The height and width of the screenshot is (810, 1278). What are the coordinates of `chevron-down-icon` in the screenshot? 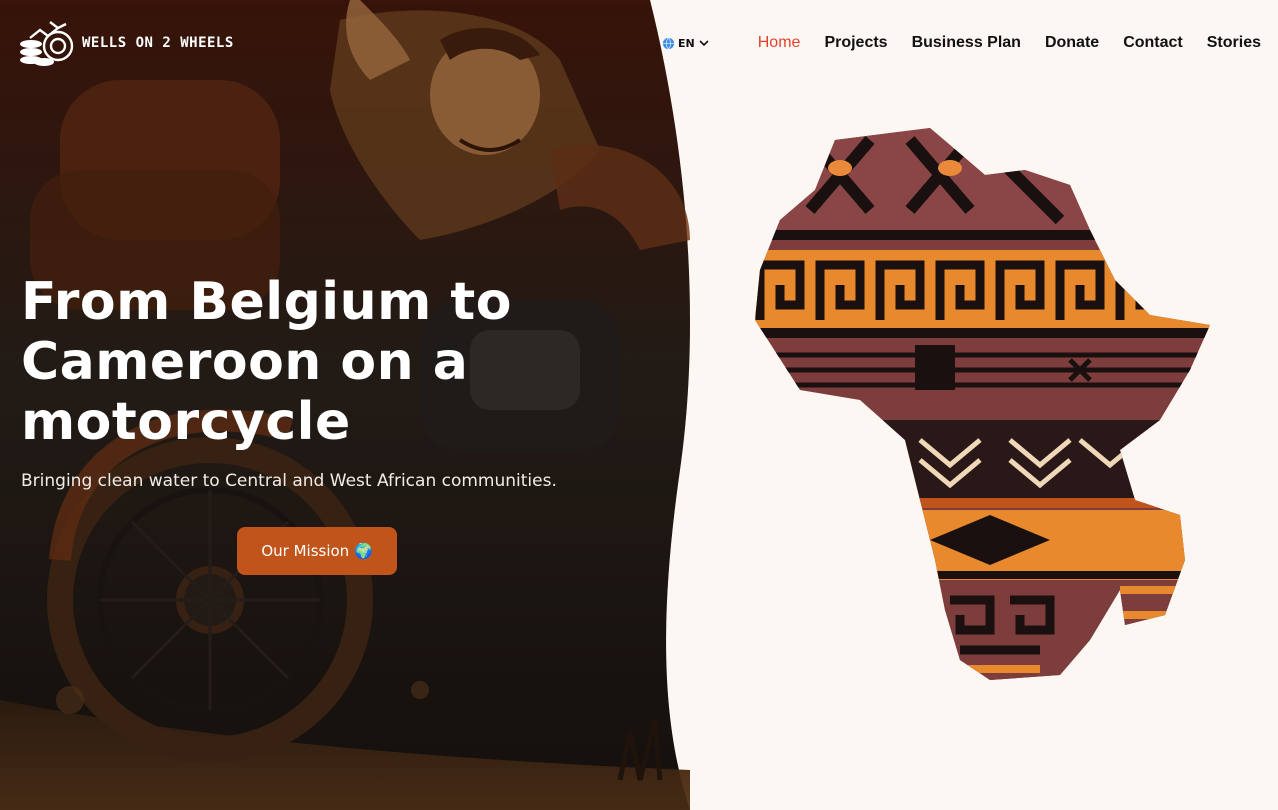 It's located at (704, 43).